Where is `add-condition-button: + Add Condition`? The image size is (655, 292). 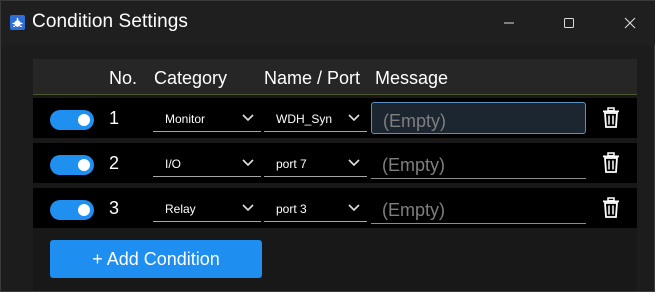
add-condition-button: + Add Condition is located at coordinates (156, 259).